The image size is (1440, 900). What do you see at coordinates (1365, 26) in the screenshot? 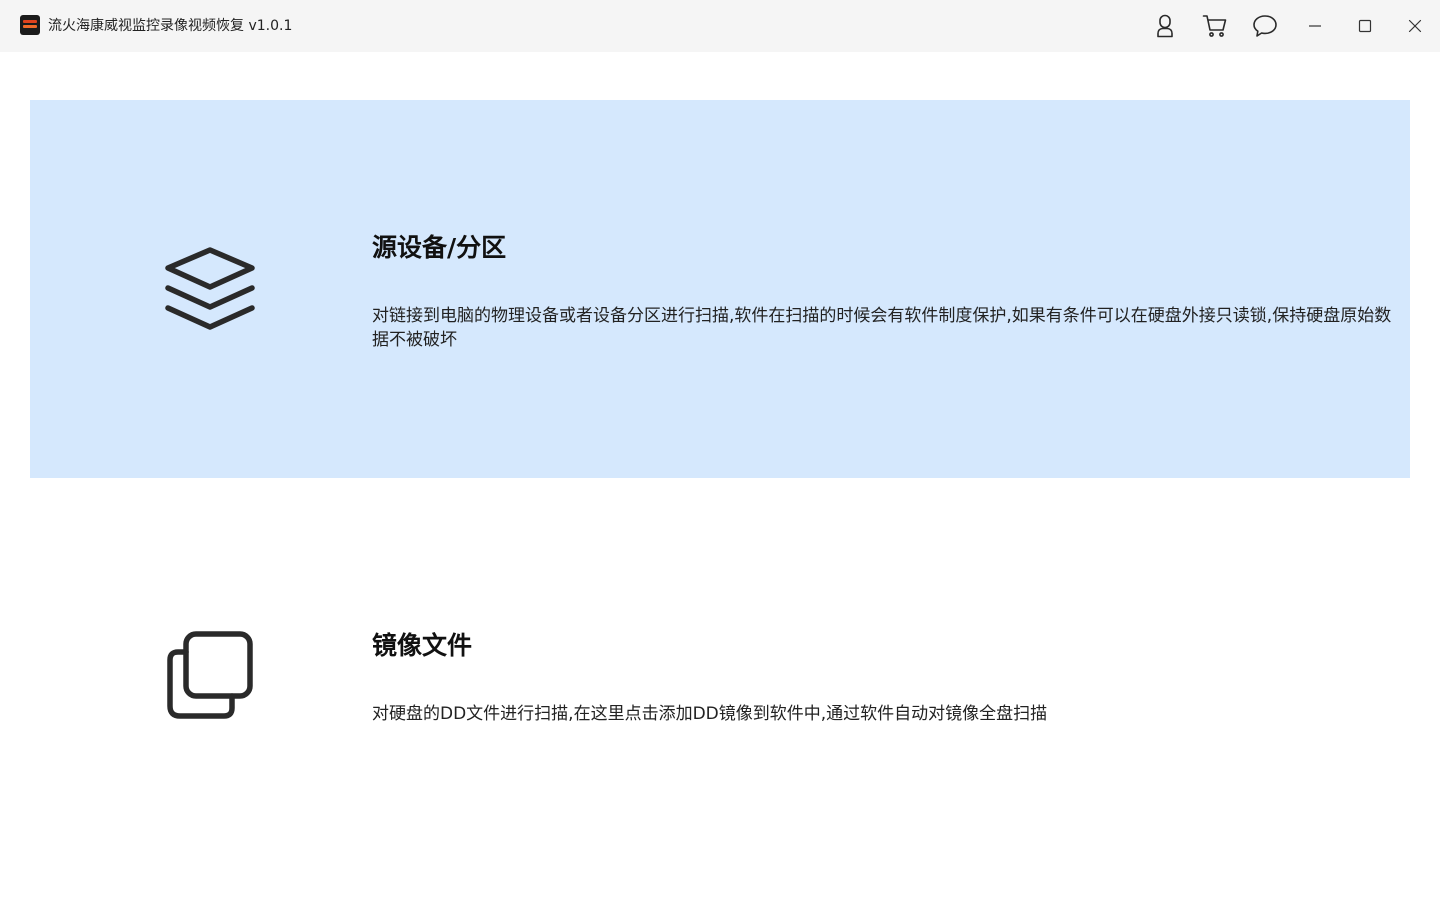
I see `maximize-icon` at bounding box center [1365, 26].